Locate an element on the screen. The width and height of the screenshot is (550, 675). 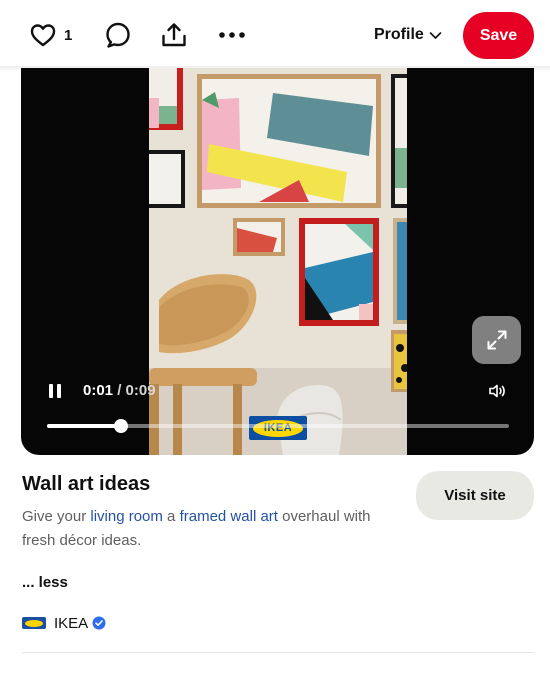
expand-fullscreen-button is located at coordinates (496, 340).